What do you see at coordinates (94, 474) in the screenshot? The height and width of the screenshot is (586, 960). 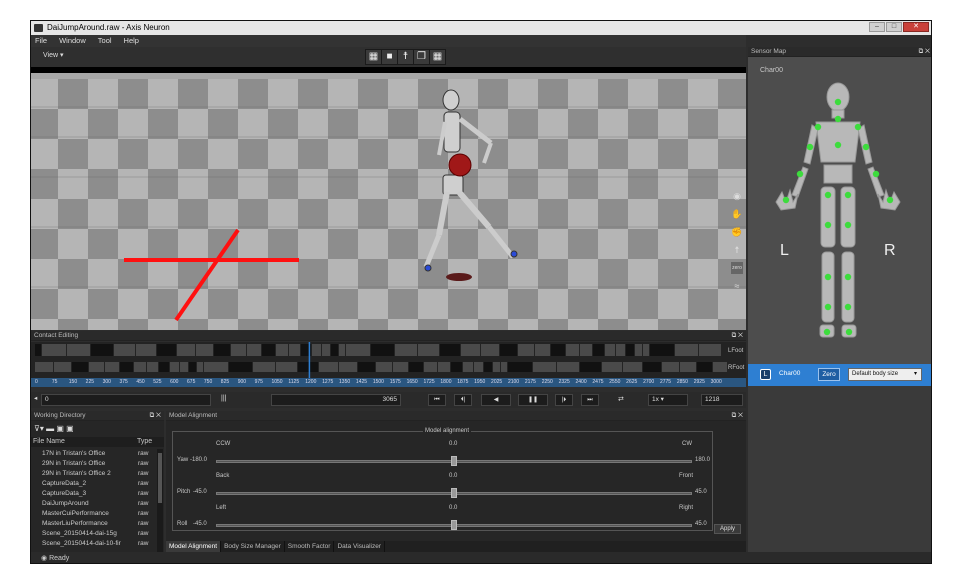 I see `list-item: 29N in Tristan's Office 2 raw` at bounding box center [94, 474].